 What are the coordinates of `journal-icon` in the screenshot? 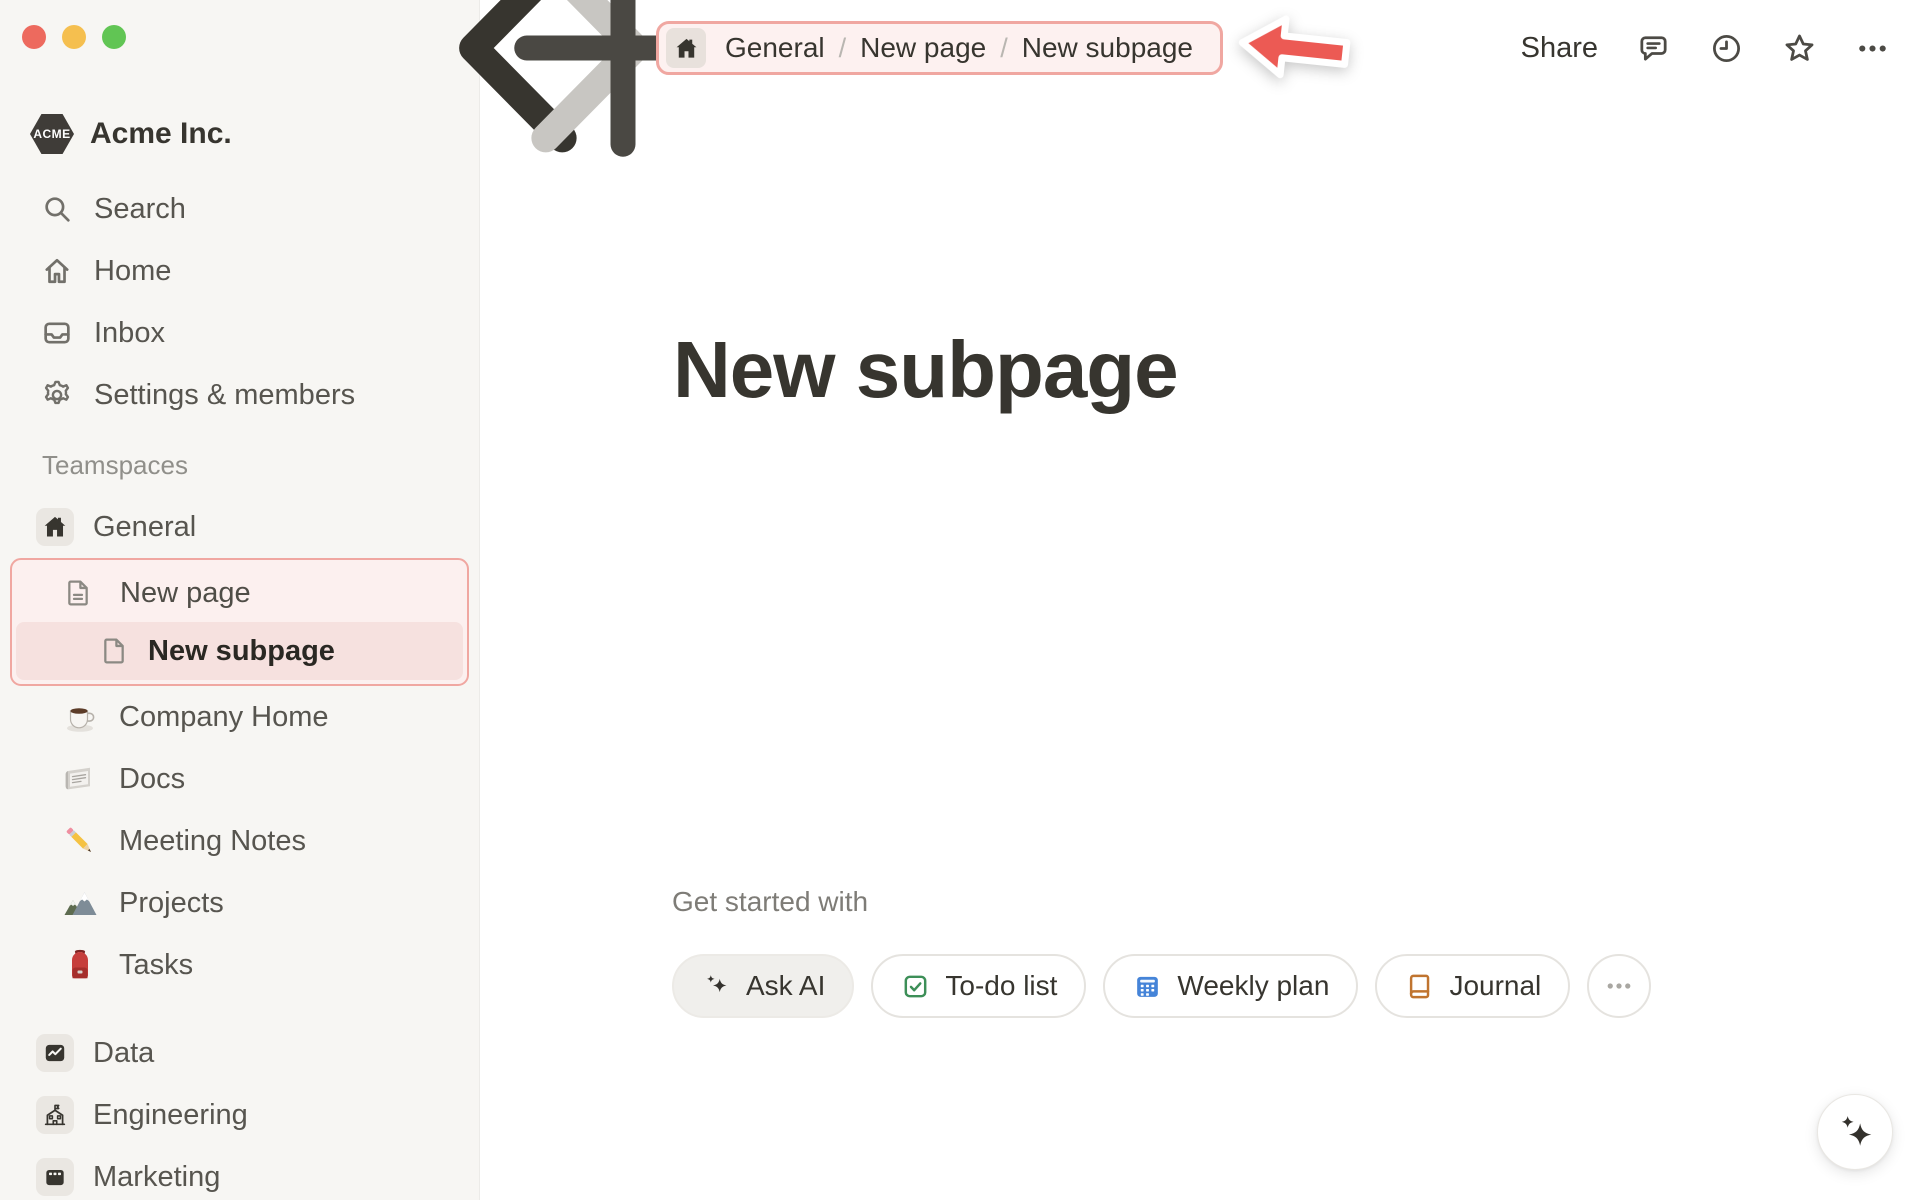 It's located at (1419, 986).